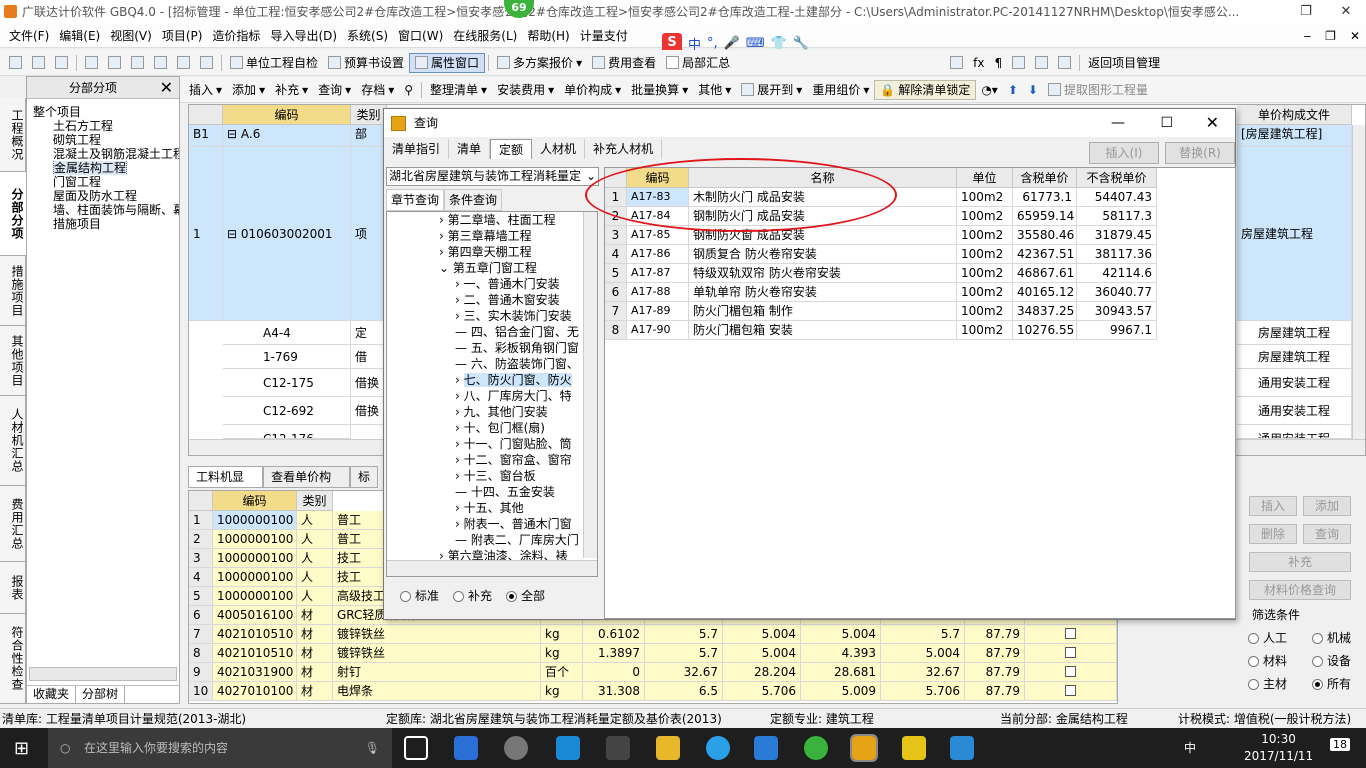 The image size is (1366, 768). What do you see at coordinates (236, 35) in the screenshot?
I see `menu-cost-index: 造价指标` at bounding box center [236, 35].